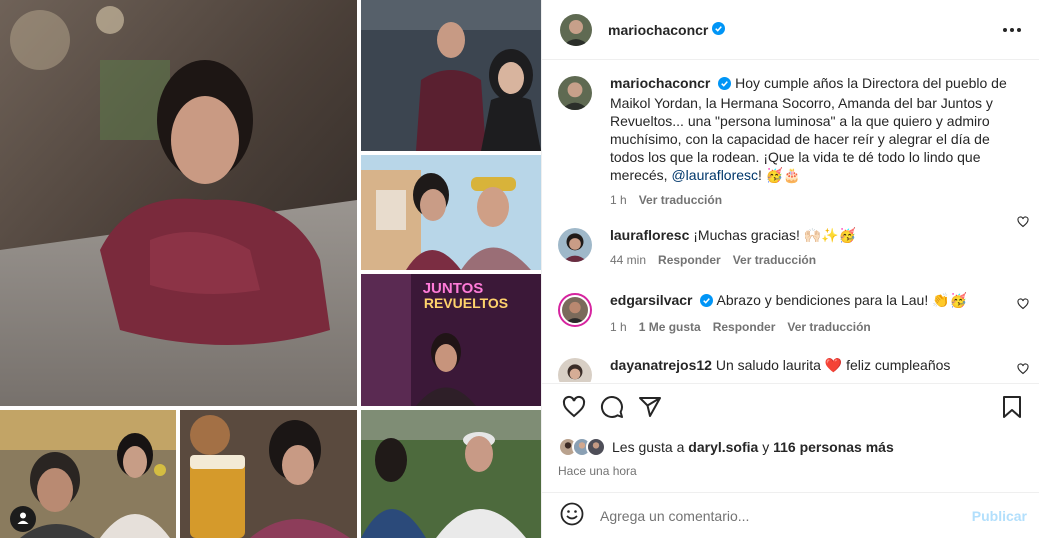  I want to click on likes-user-link: daryl.sofia, so click(723, 447).